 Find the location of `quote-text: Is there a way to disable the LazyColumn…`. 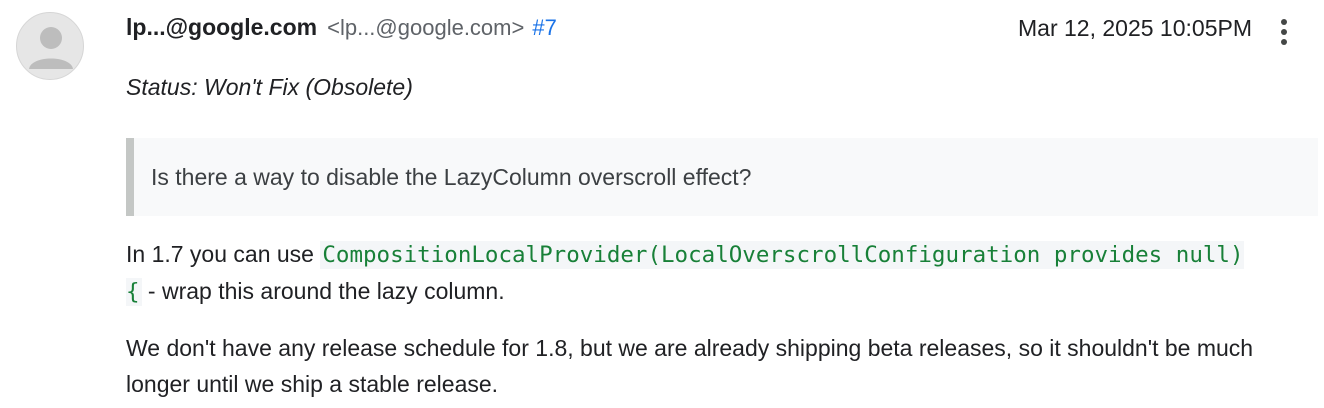

quote-text: Is there a way to disable the LazyColumn… is located at coordinates (451, 176).